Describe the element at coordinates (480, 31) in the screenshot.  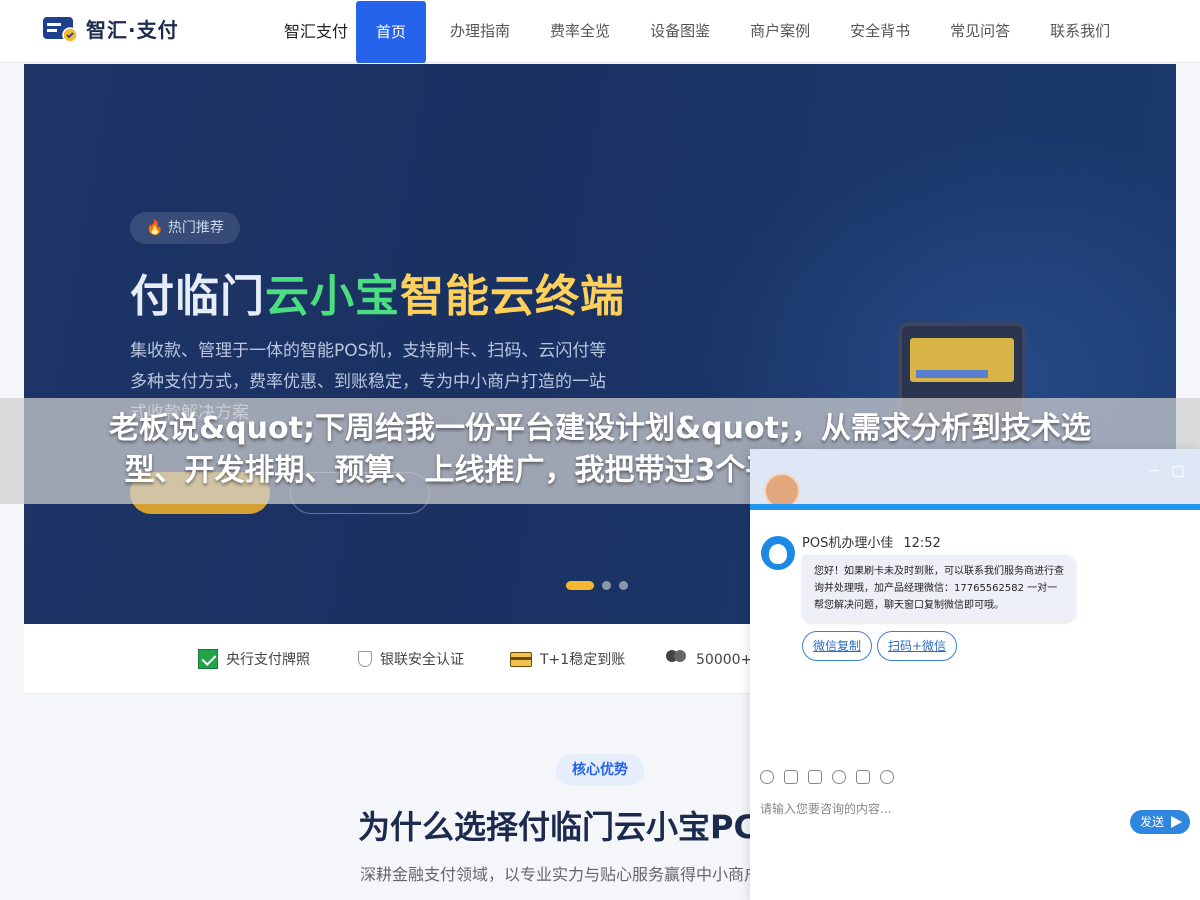
I see `nav-item-guide: 办理指南` at that location.